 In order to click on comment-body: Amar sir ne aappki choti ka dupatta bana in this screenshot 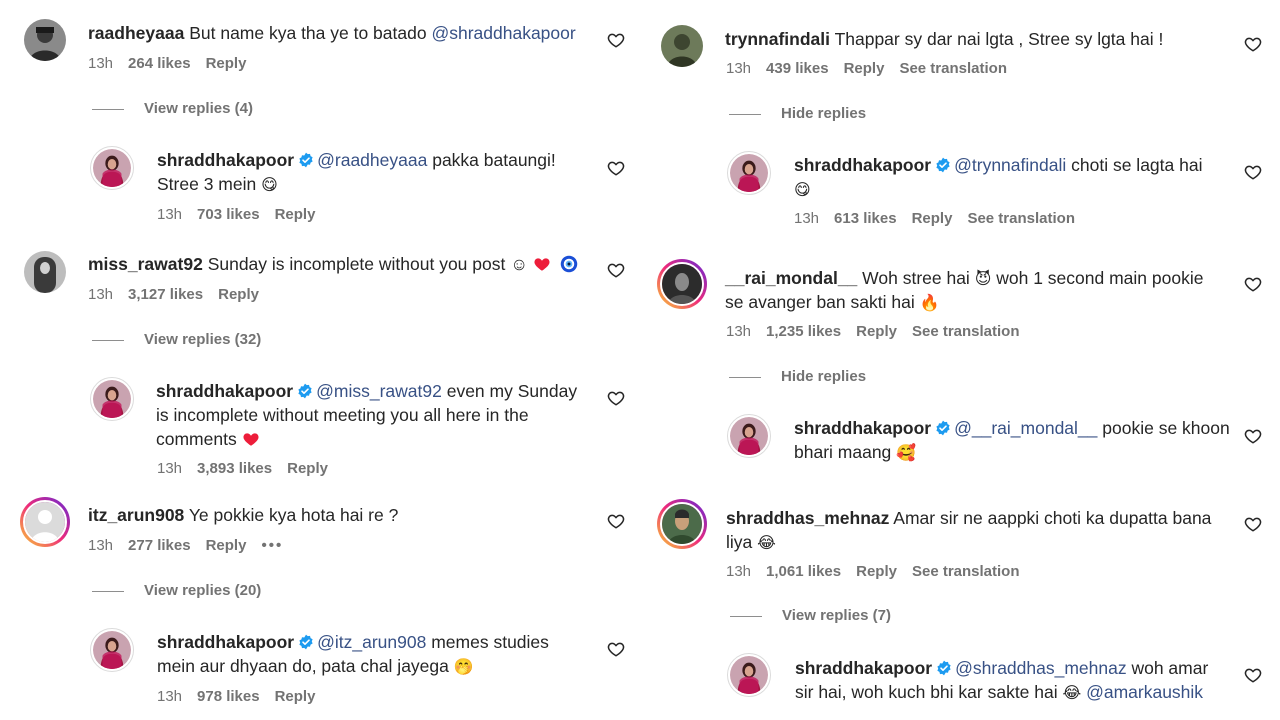, I will do `click(1052, 518)`.